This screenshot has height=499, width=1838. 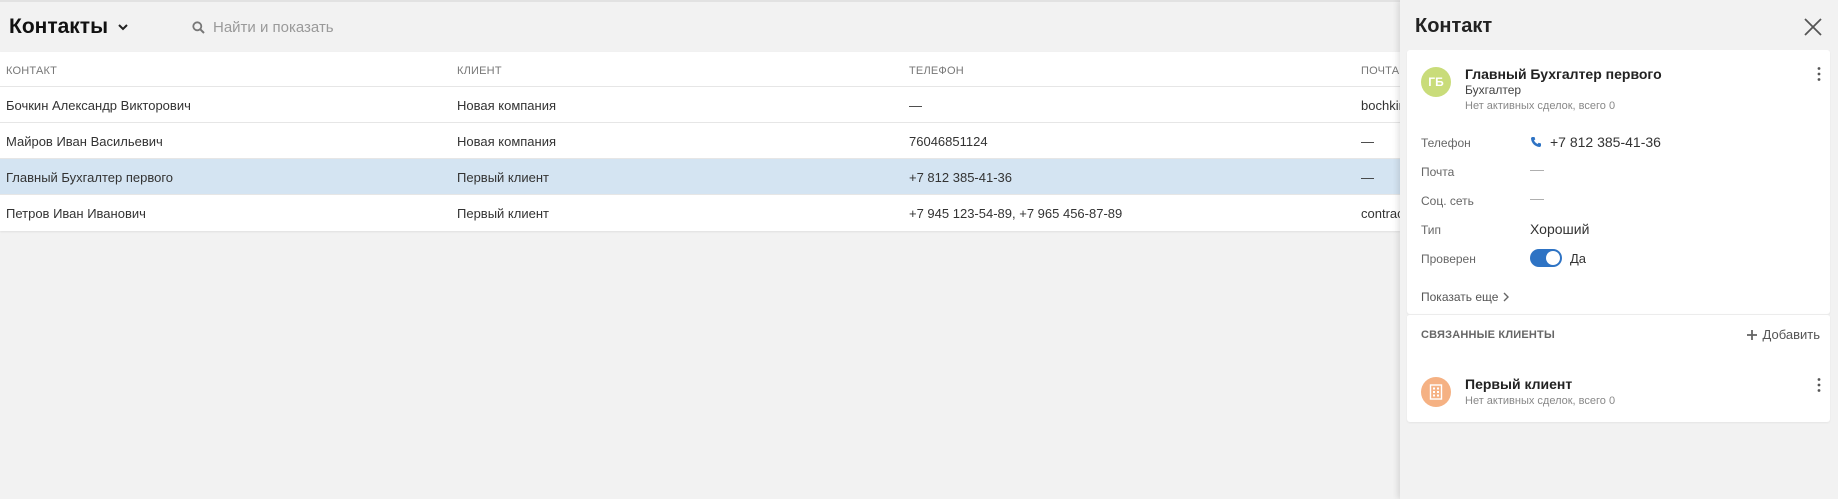 I want to click on phone-icon, so click(x=1536, y=142).